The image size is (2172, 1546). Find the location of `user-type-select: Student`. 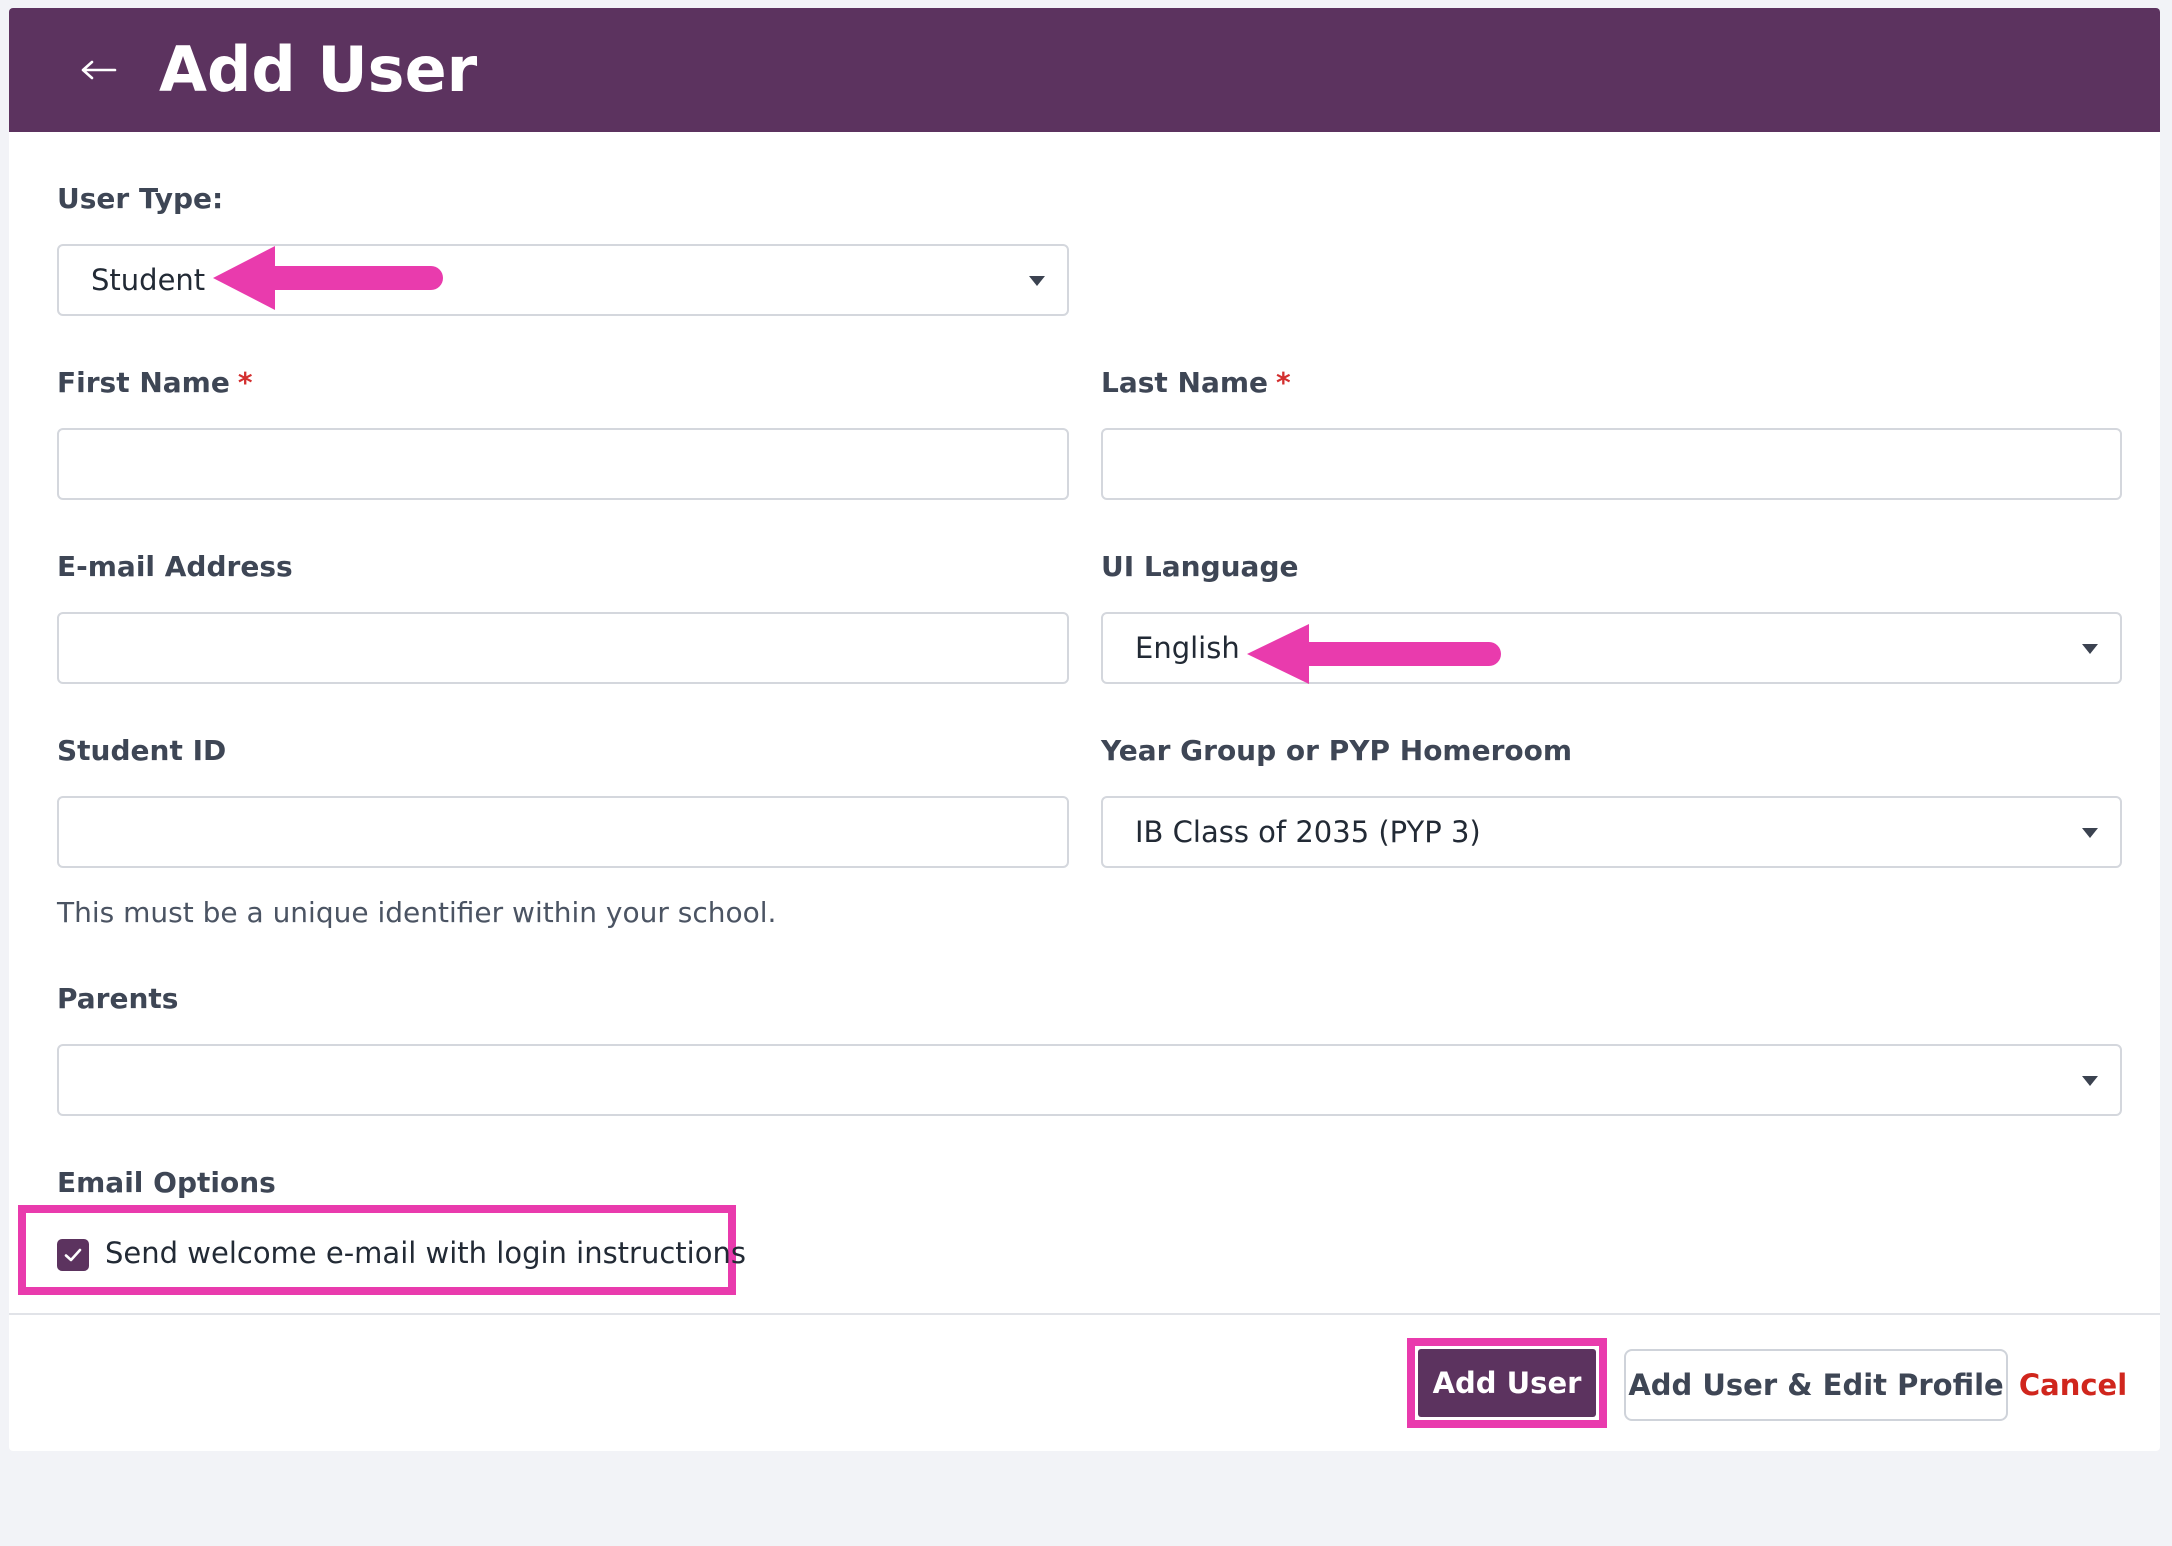

user-type-select: Student is located at coordinates (563, 280).